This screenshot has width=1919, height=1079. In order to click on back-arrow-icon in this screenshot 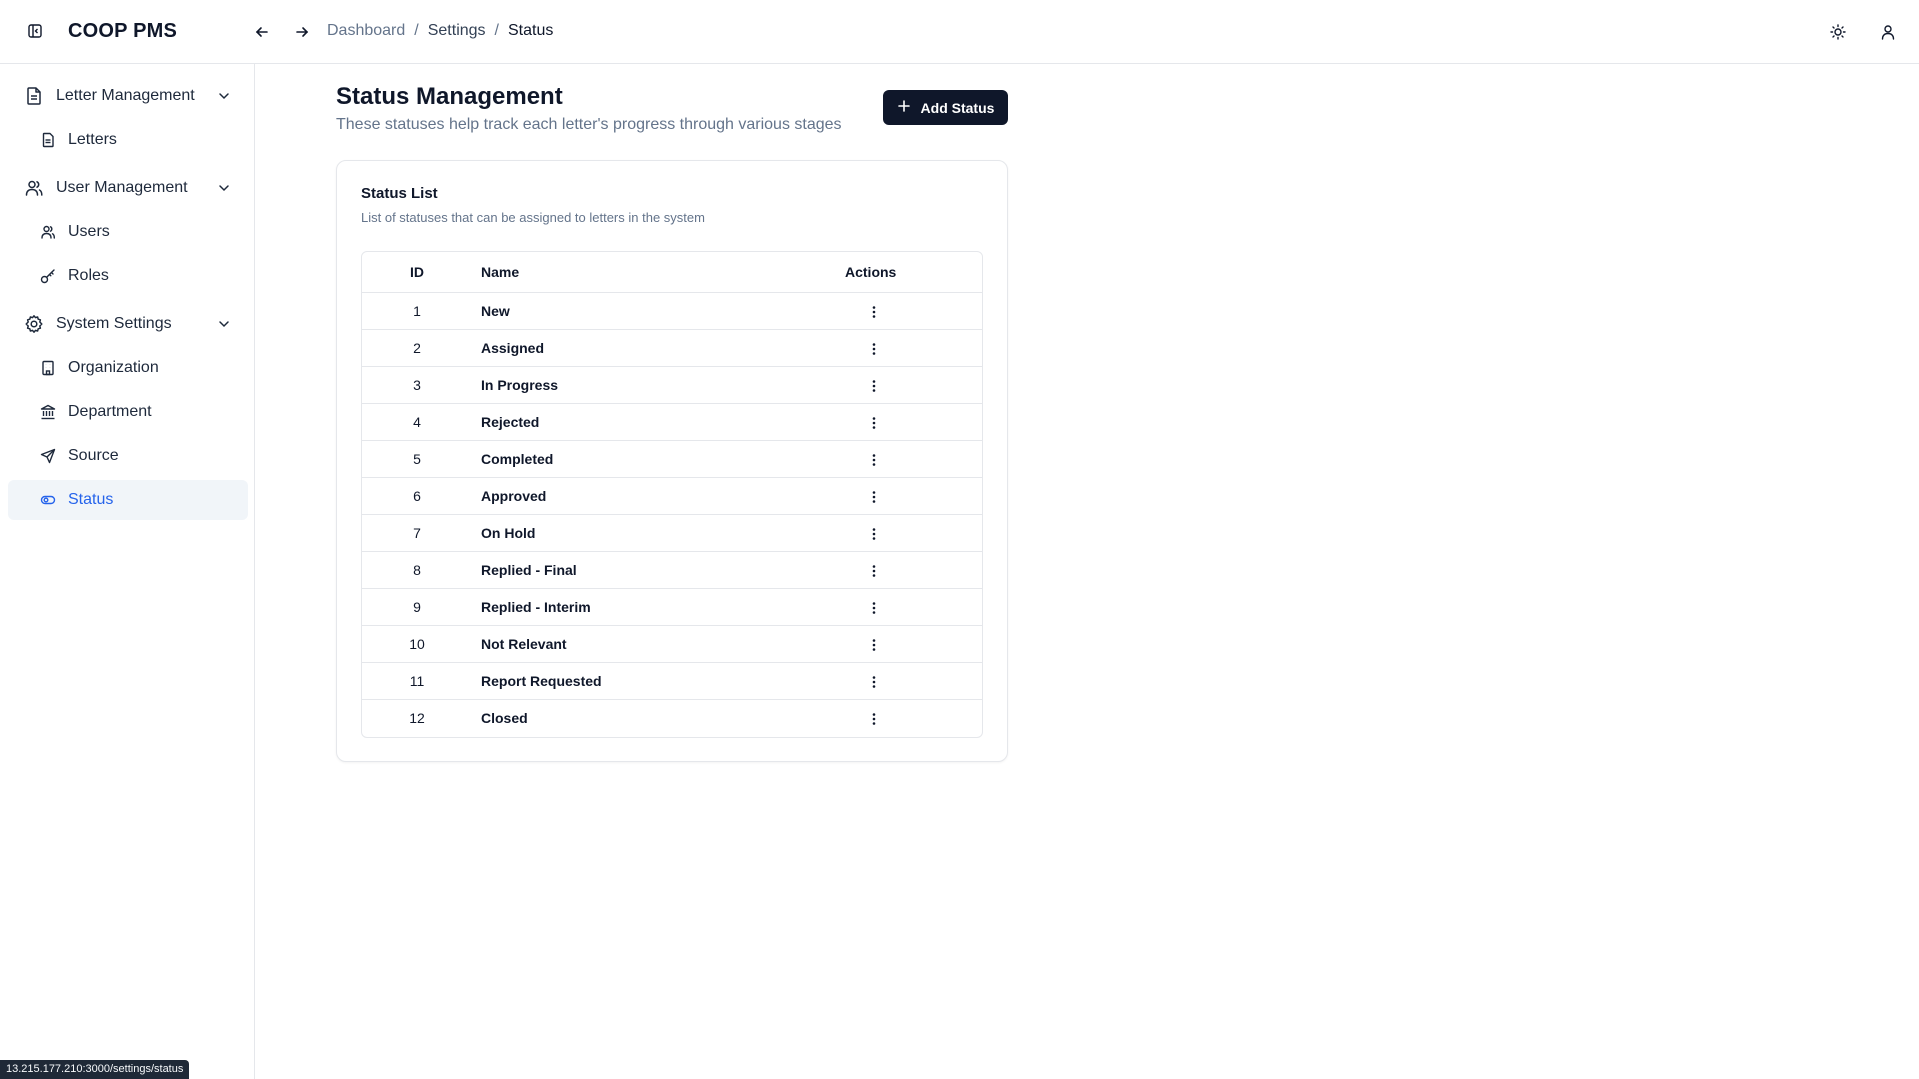, I will do `click(262, 32)`.